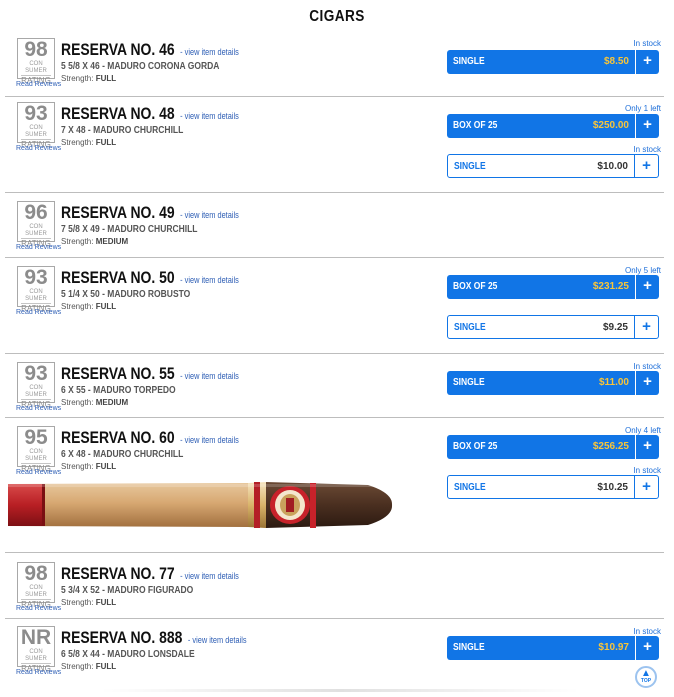  Describe the element at coordinates (553, 62) in the screenshot. I see `add-to-cart-button: SINGLE $8.50 +` at that location.